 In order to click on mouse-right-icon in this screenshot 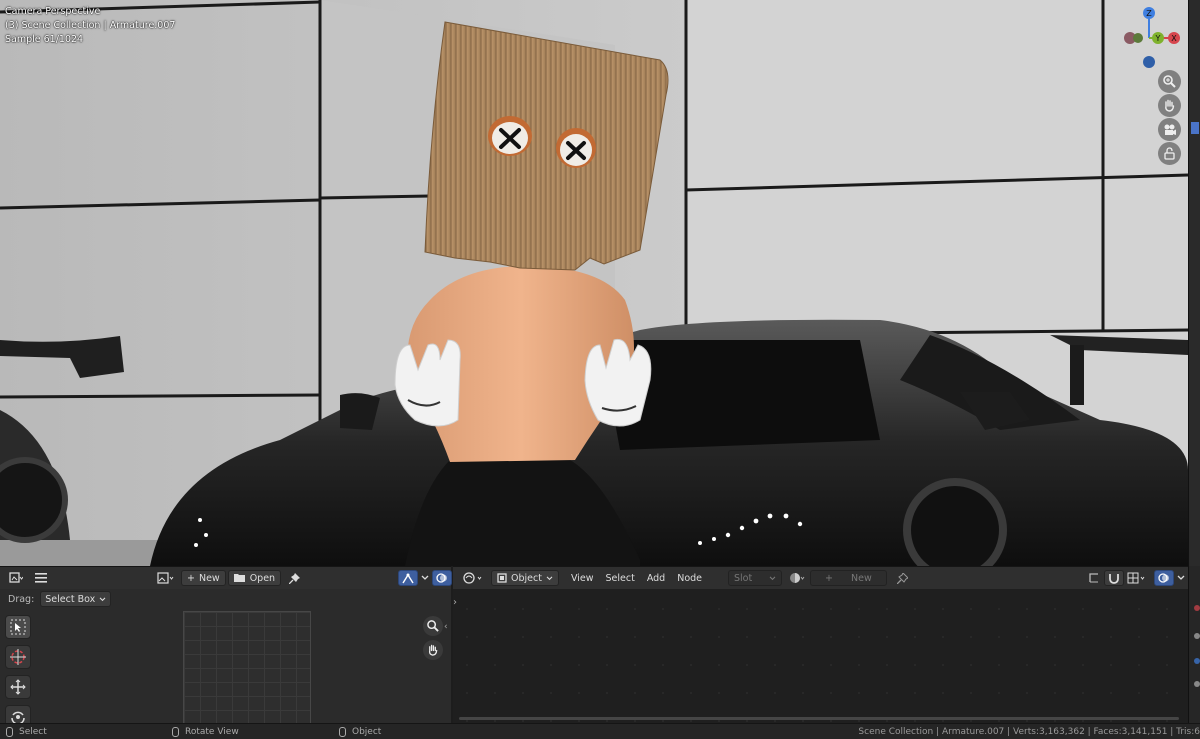, I will do `click(342, 731)`.